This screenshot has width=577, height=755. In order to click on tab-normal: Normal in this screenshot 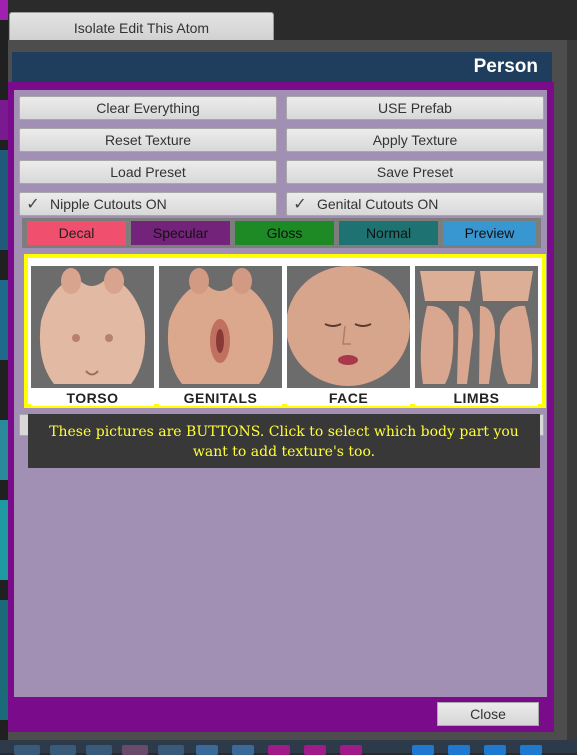, I will do `click(388, 233)`.